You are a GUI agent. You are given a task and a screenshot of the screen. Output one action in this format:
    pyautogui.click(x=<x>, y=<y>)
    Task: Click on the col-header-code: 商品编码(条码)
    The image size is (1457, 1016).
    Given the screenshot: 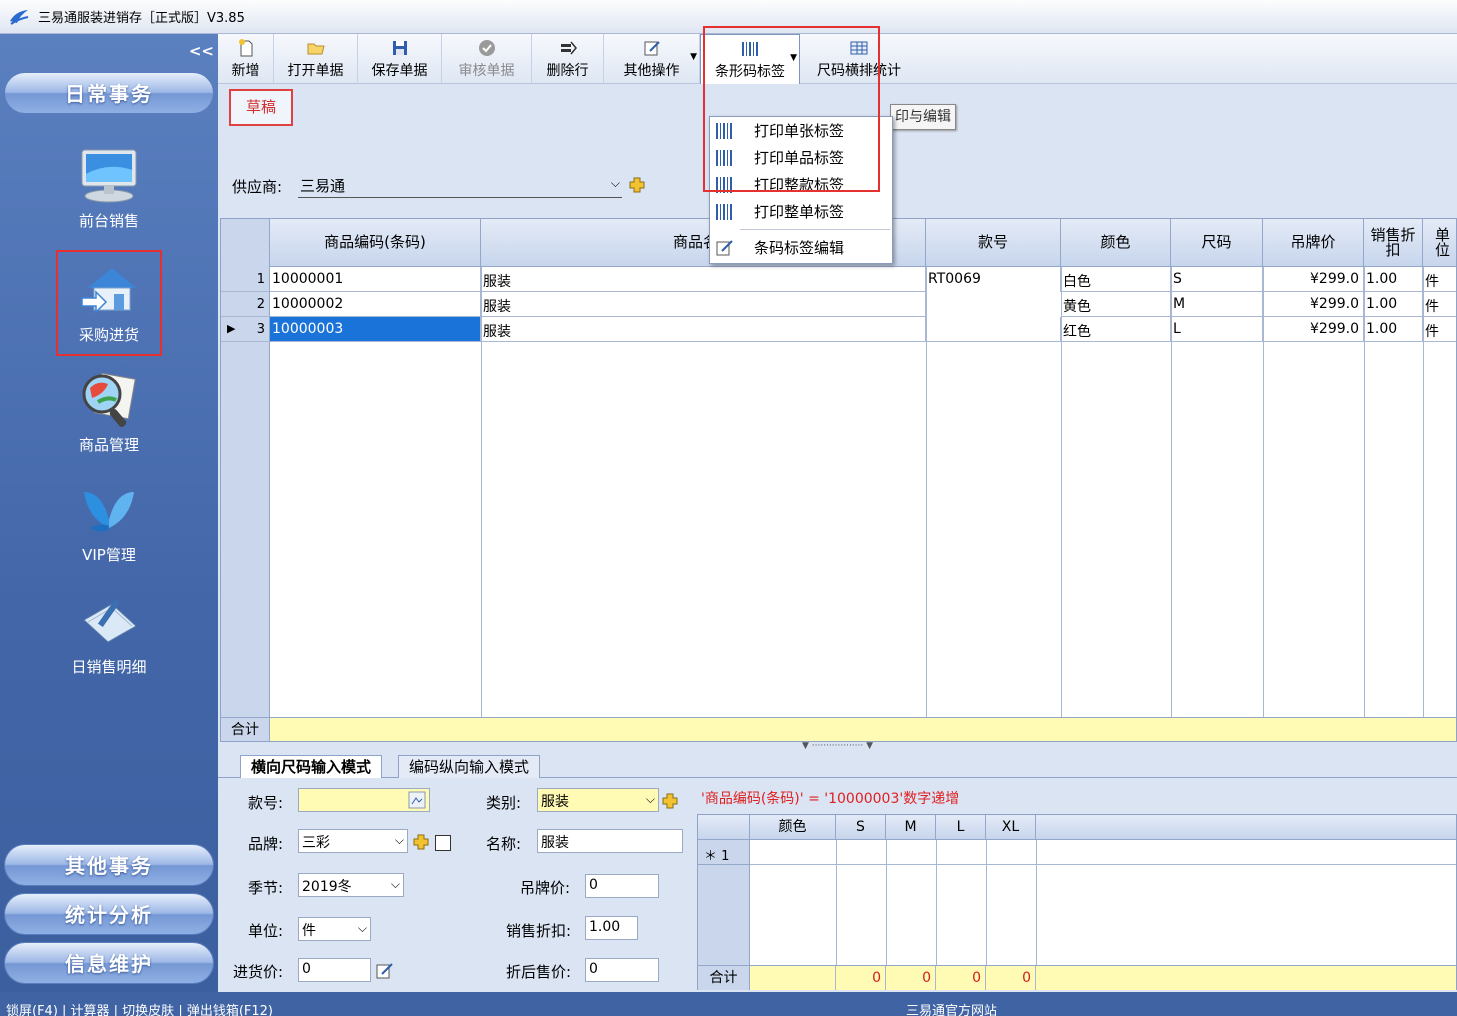 What is the action you would take?
    pyautogui.click(x=375, y=243)
    